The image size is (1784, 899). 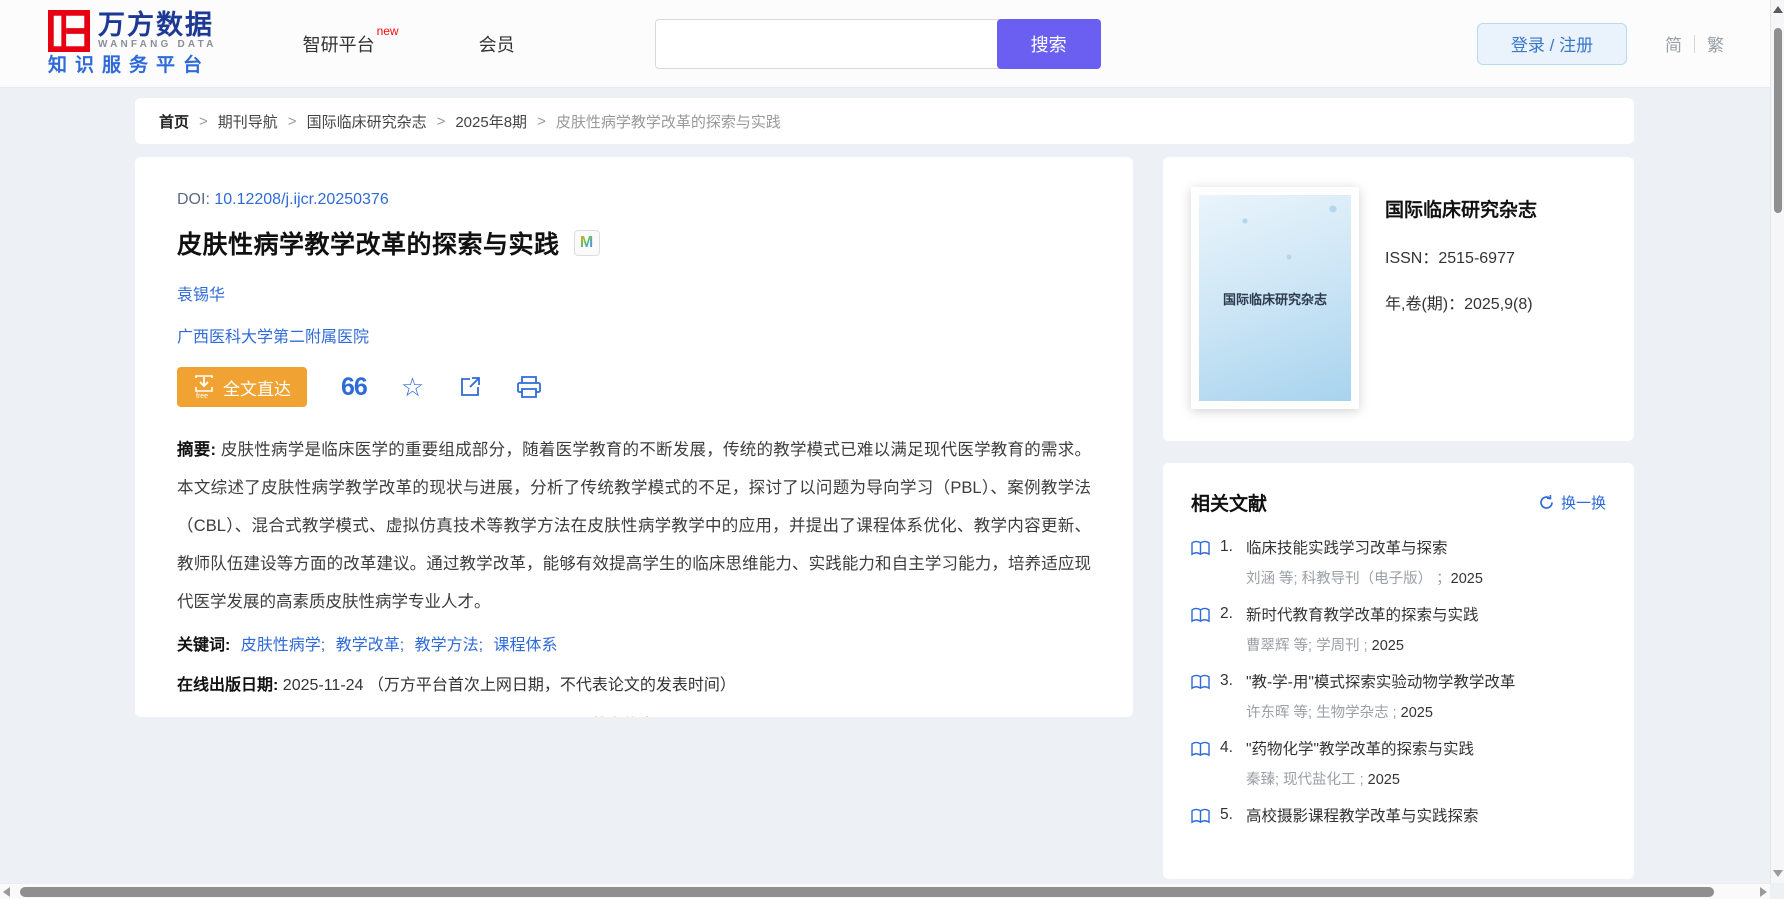 I want to click on breadcrumb-issue: 2025年8期, so click(x=491, y=121).